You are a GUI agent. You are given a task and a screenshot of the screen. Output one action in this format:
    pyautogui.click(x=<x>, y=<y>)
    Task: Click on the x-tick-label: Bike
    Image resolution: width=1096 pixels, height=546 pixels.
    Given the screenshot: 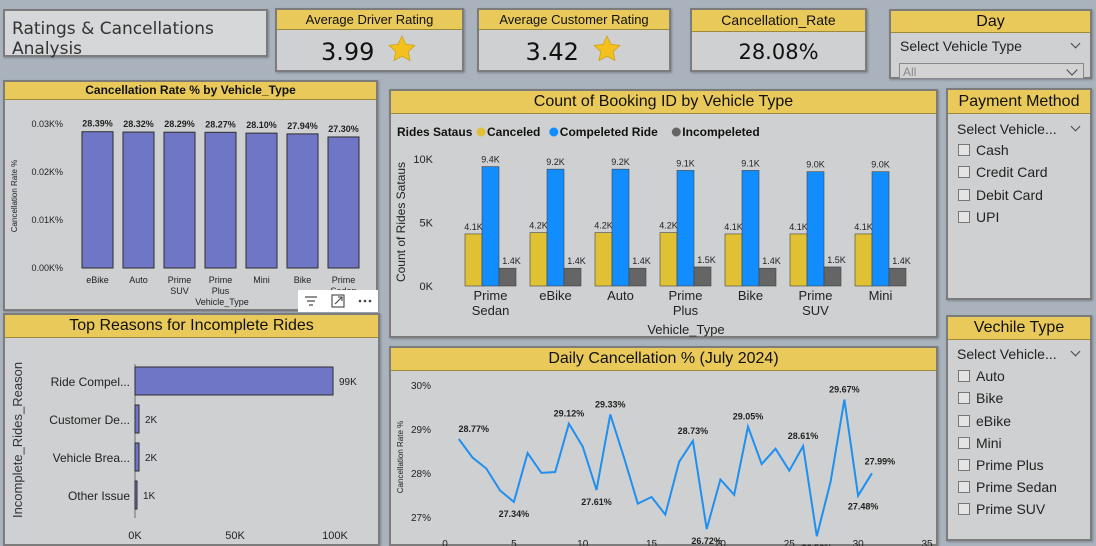 What is the action you would take?
    pyautogui.click(x=750, y=295)
    